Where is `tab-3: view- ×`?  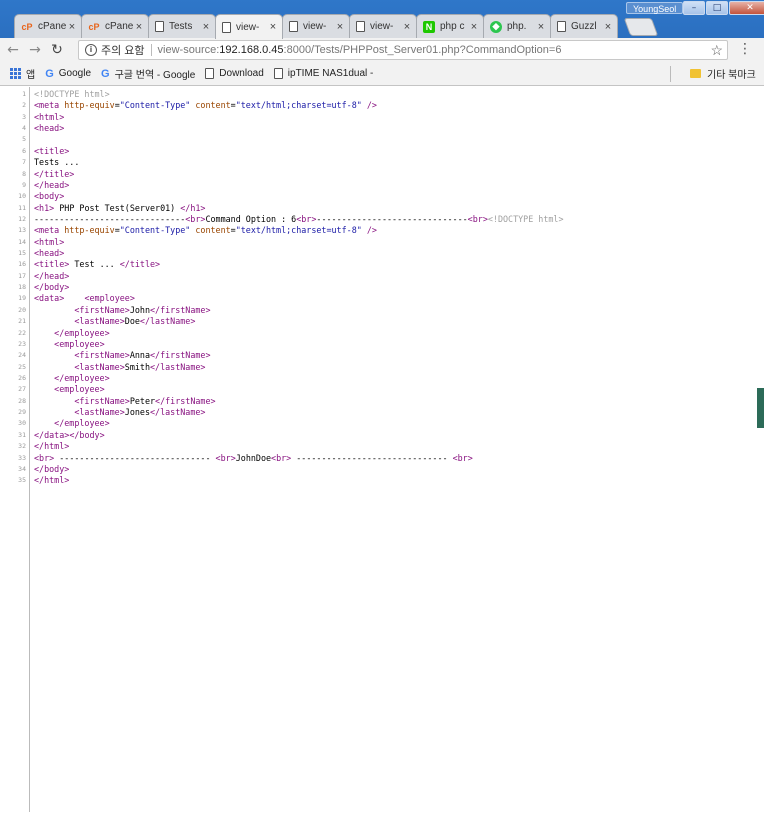 tab-3: view- × is located at coordinates (249, 26).